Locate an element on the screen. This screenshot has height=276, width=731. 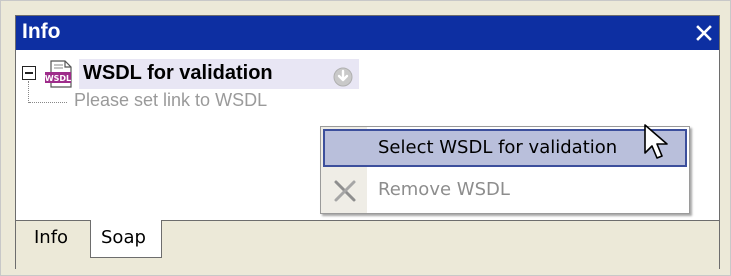
menu-item-label: Remove WSDL is located at coordinates (444, 189).